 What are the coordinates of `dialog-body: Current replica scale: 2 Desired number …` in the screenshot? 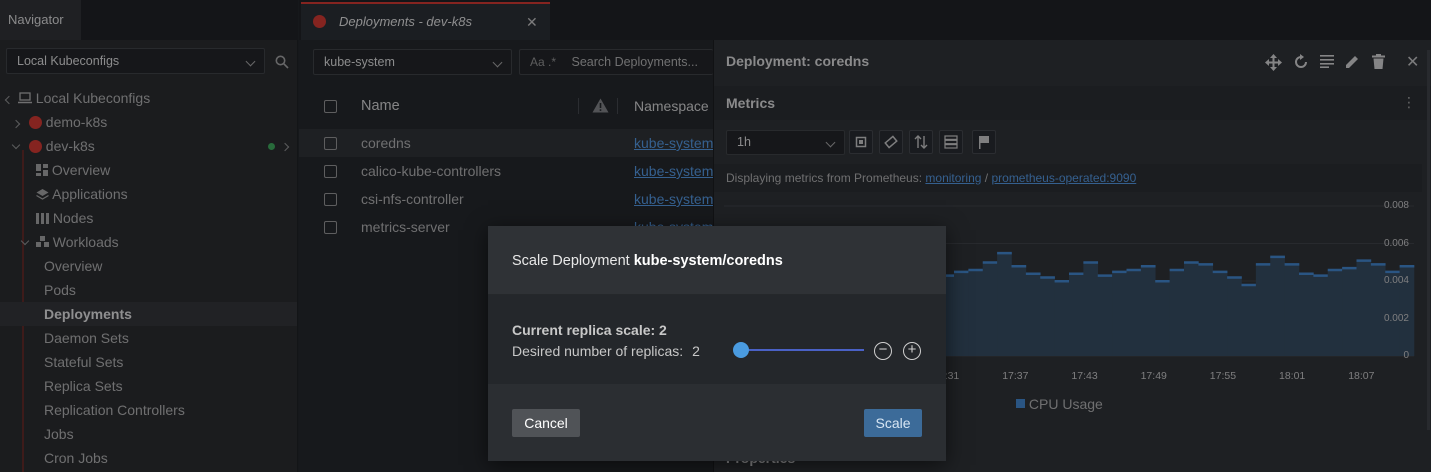 It's located at (717, 339).